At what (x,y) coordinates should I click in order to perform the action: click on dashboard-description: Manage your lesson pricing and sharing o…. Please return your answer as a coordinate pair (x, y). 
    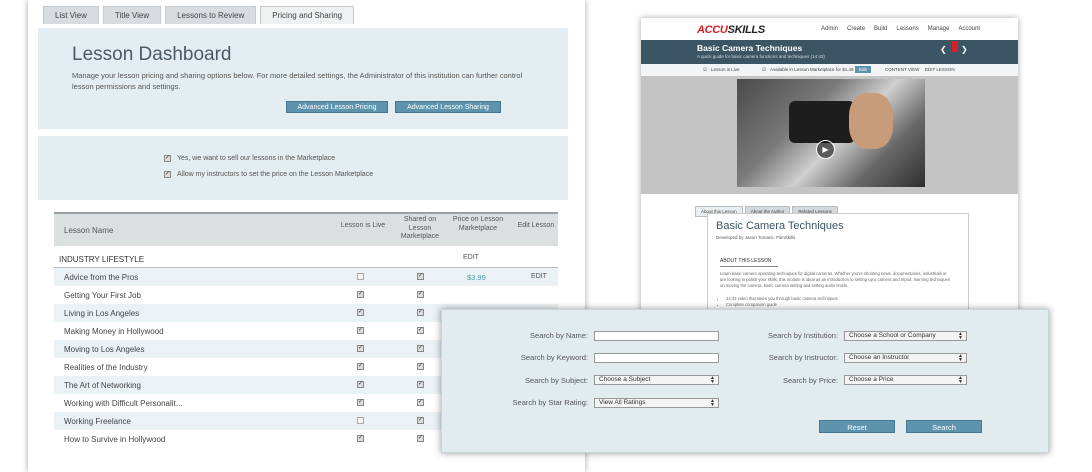
    Looking at the image, I should click on (297, 81).